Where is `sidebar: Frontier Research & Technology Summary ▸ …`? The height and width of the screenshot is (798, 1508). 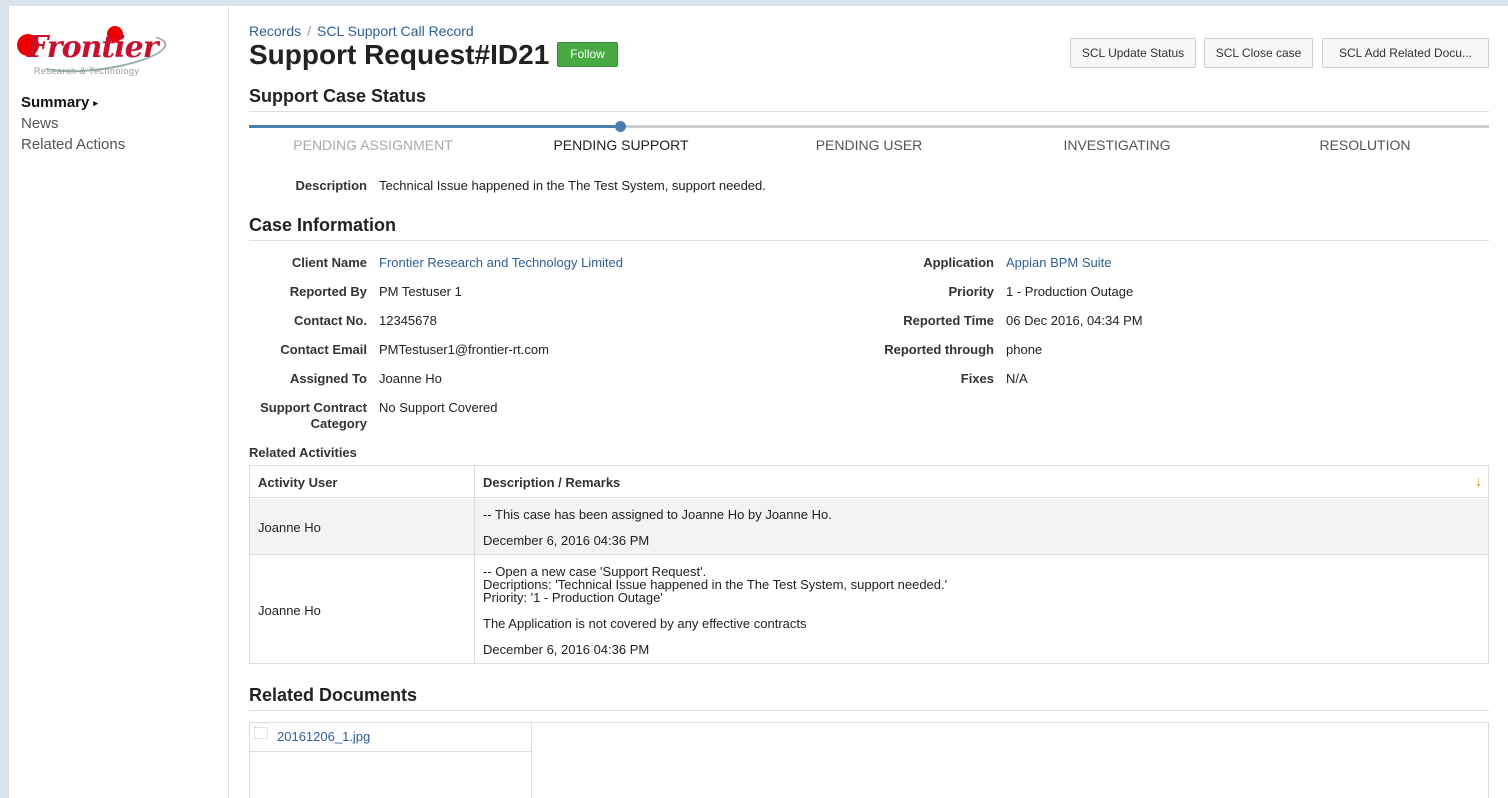 sidebar: Frontier Research & Technology Summary ▸ … is located at coordinates (119, 402).